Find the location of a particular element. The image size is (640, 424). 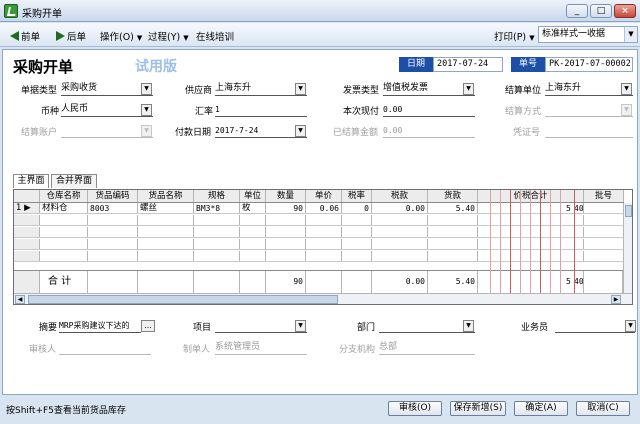

summary-label: 摘要 is located at coordinates (48, 328).